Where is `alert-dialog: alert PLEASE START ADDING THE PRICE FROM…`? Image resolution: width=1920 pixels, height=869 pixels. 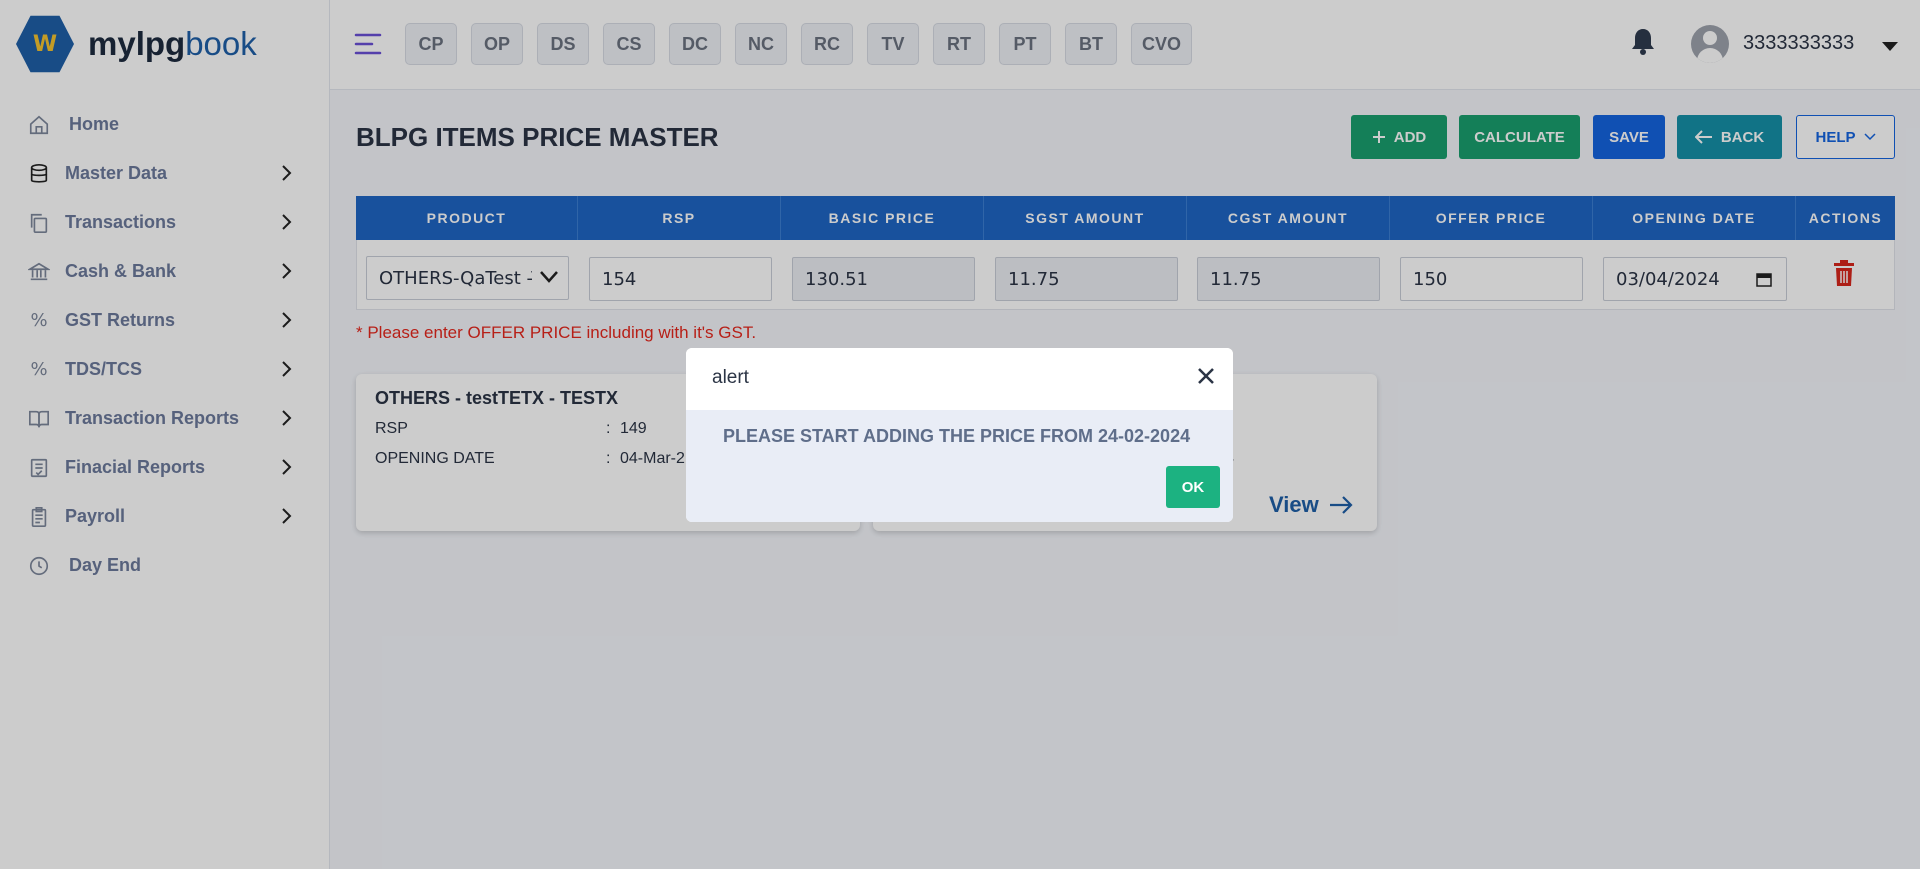 alert-dialog: alert PLEASE START ADDING THE PRICE FROM… is located at coordinates (959, 435).